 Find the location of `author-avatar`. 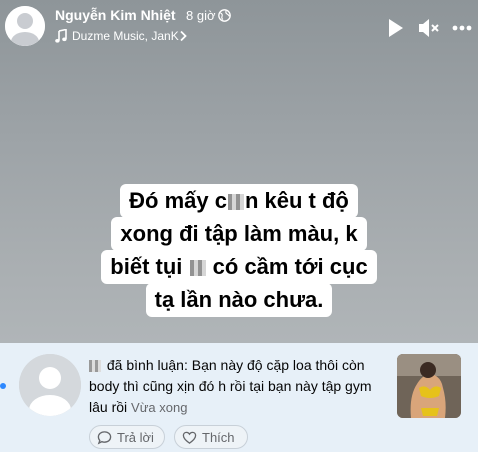

author-avatar is located at coordinates (25, 26).